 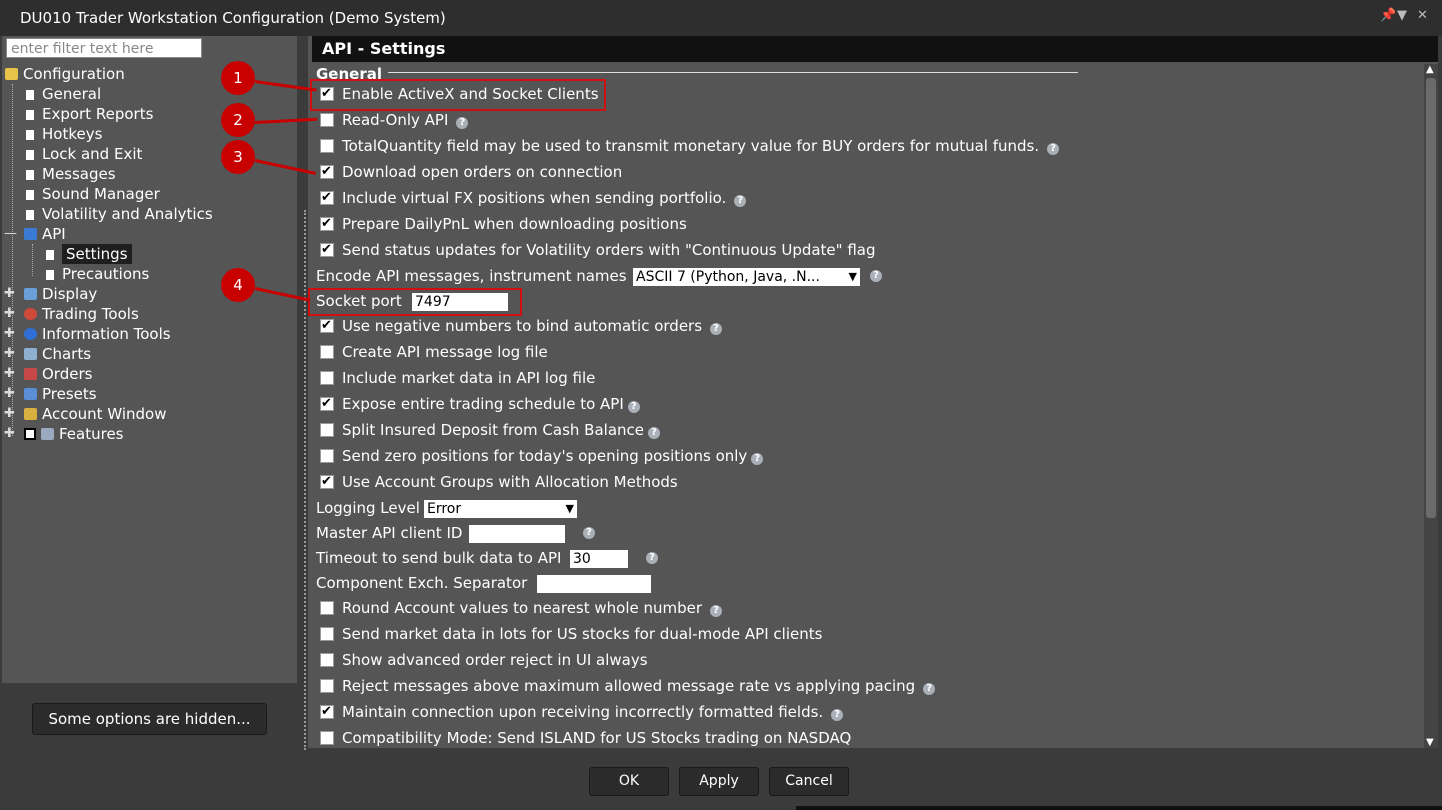 I want to click on chevron-up-icon: ▲, so click(x=1430, y=69).